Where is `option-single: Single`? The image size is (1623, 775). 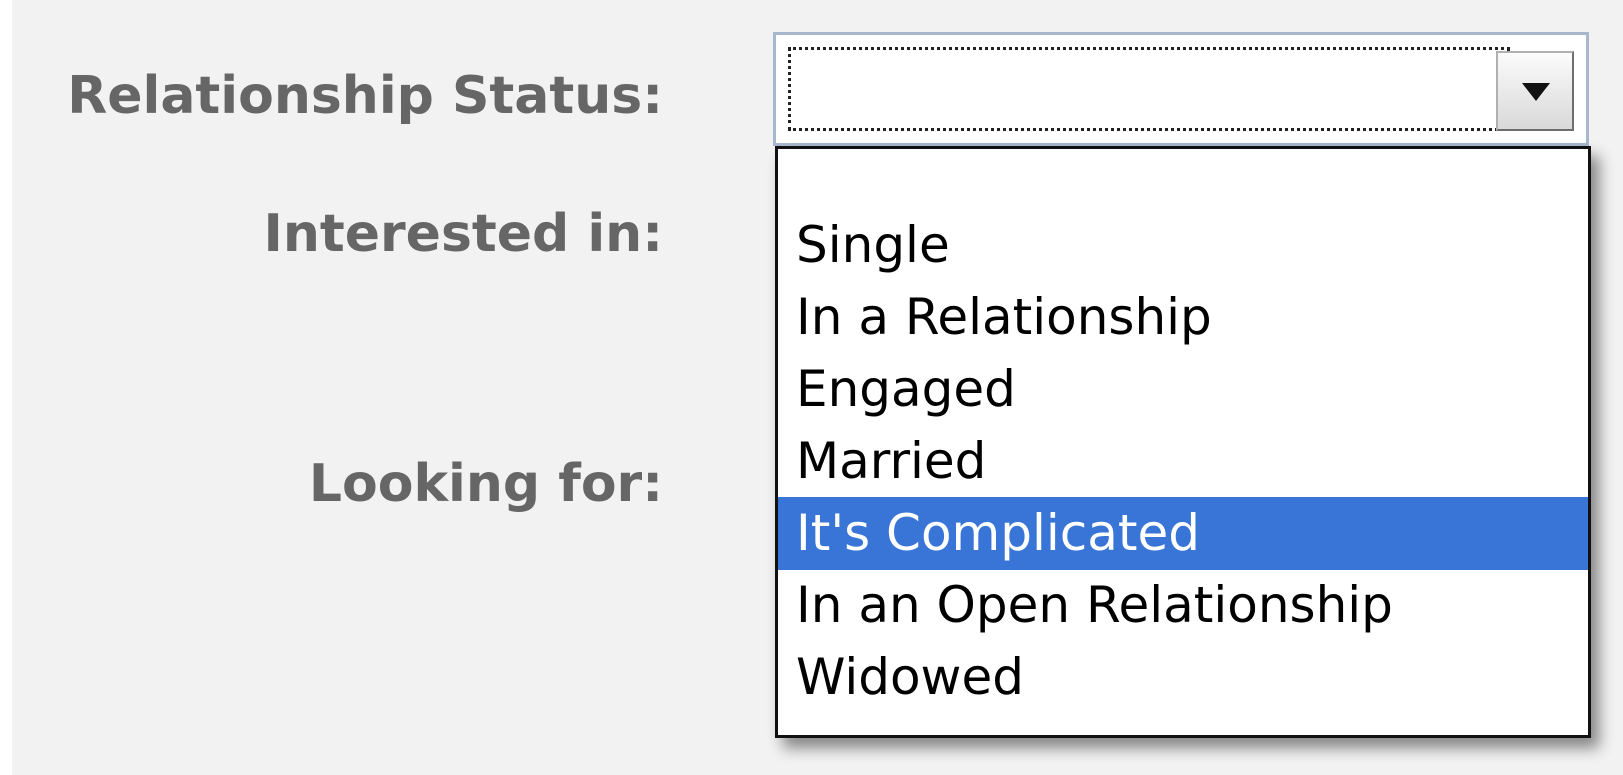
option-single: Single is located at coordinates (1183, 245).